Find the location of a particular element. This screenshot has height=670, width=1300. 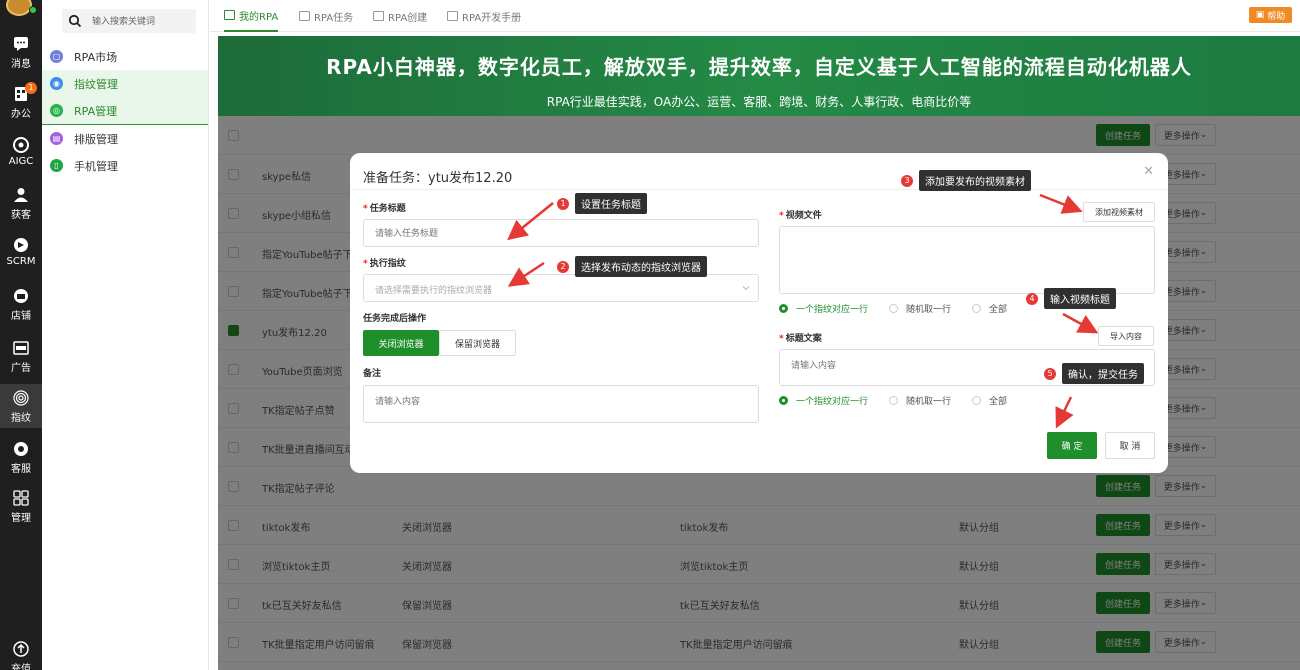

tab-label: RPA任务 is located at coordinates (334, 18).